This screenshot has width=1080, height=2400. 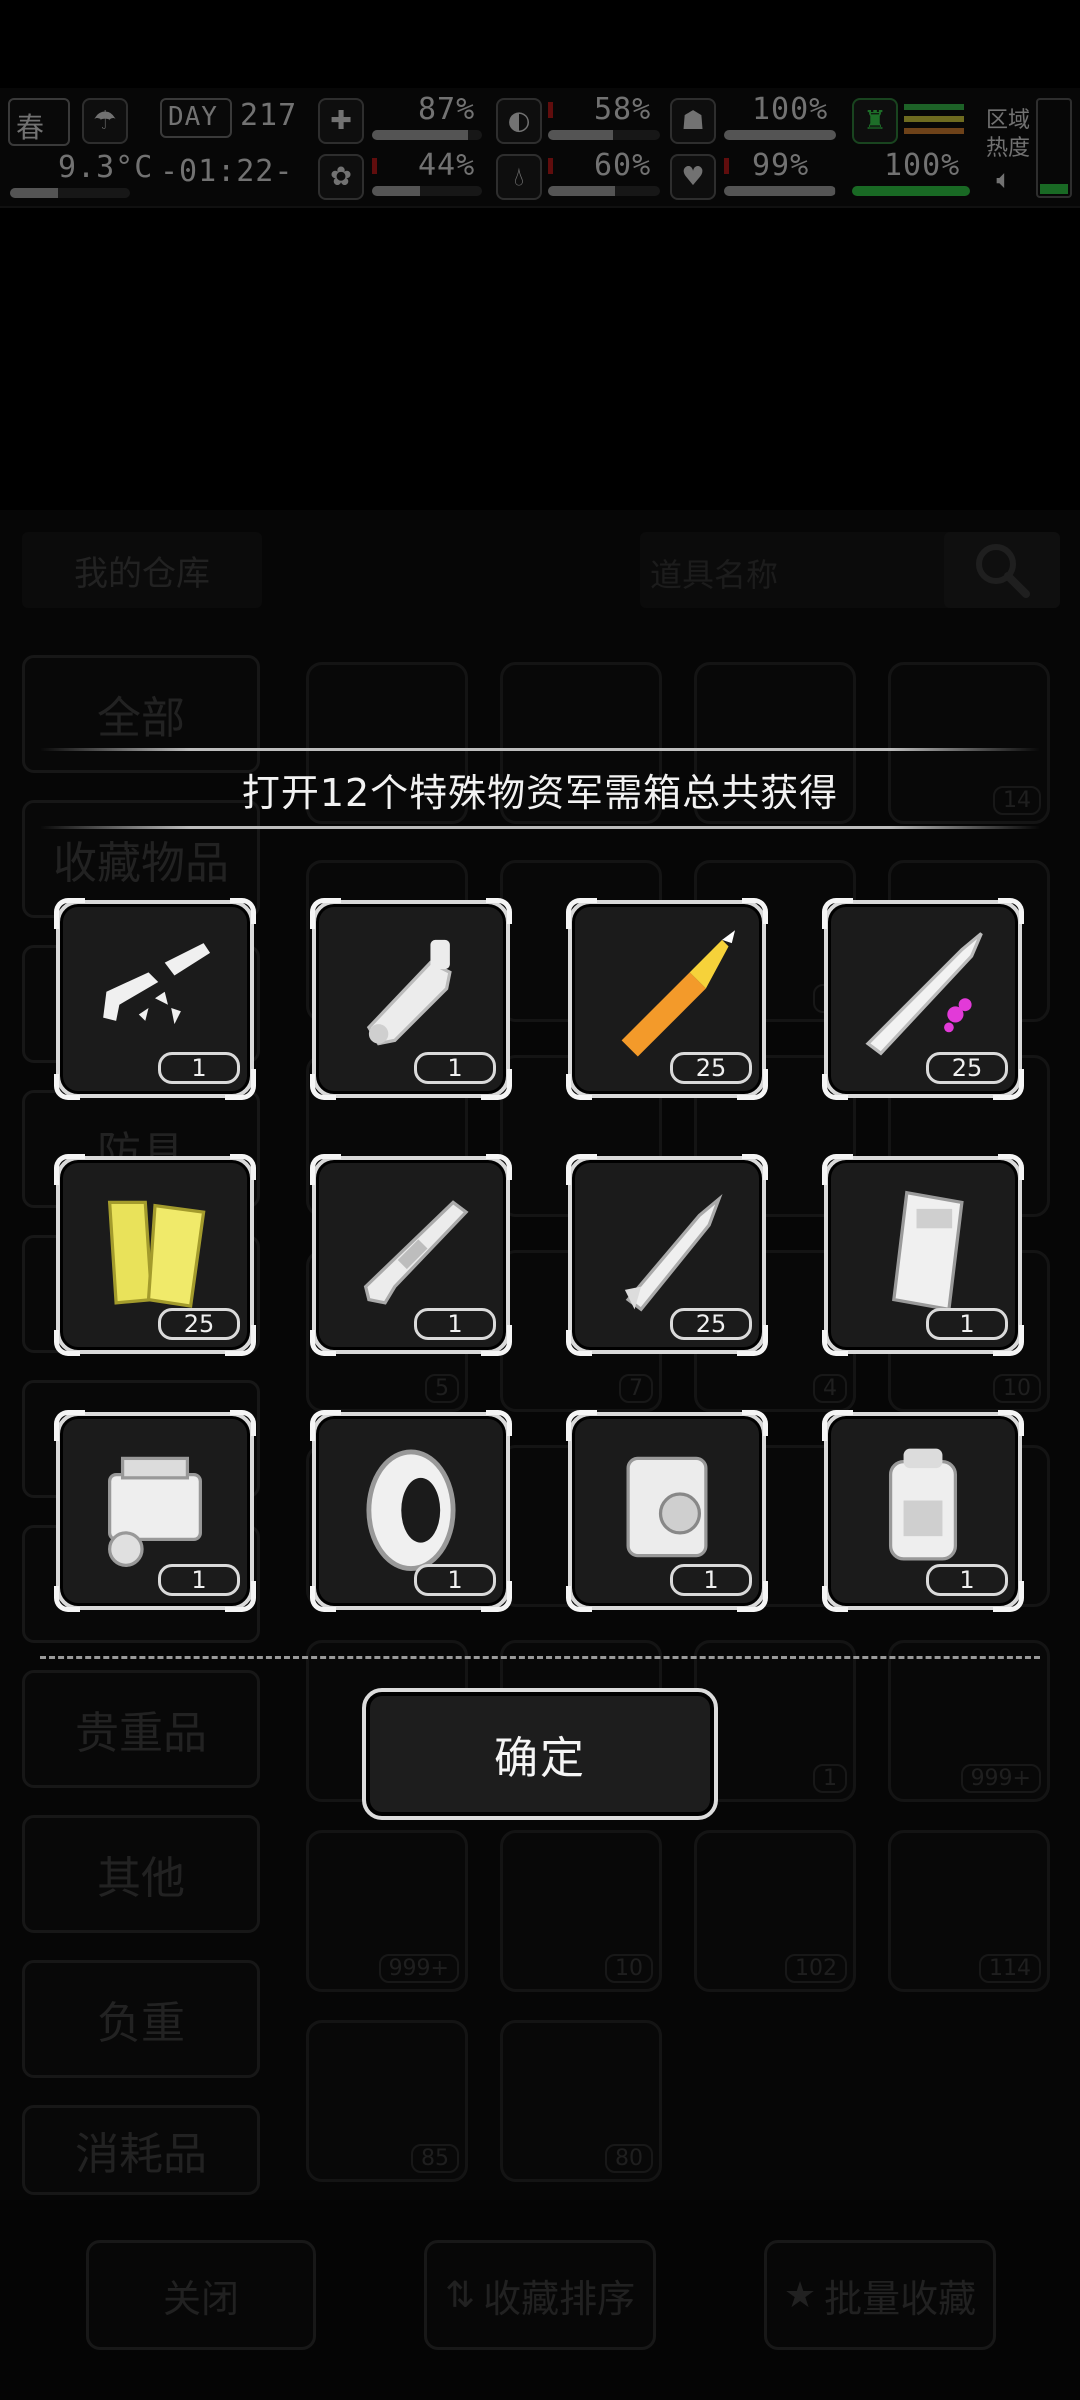 I want to click on reward-item-wood: 25, so click(x=155, y=1255).